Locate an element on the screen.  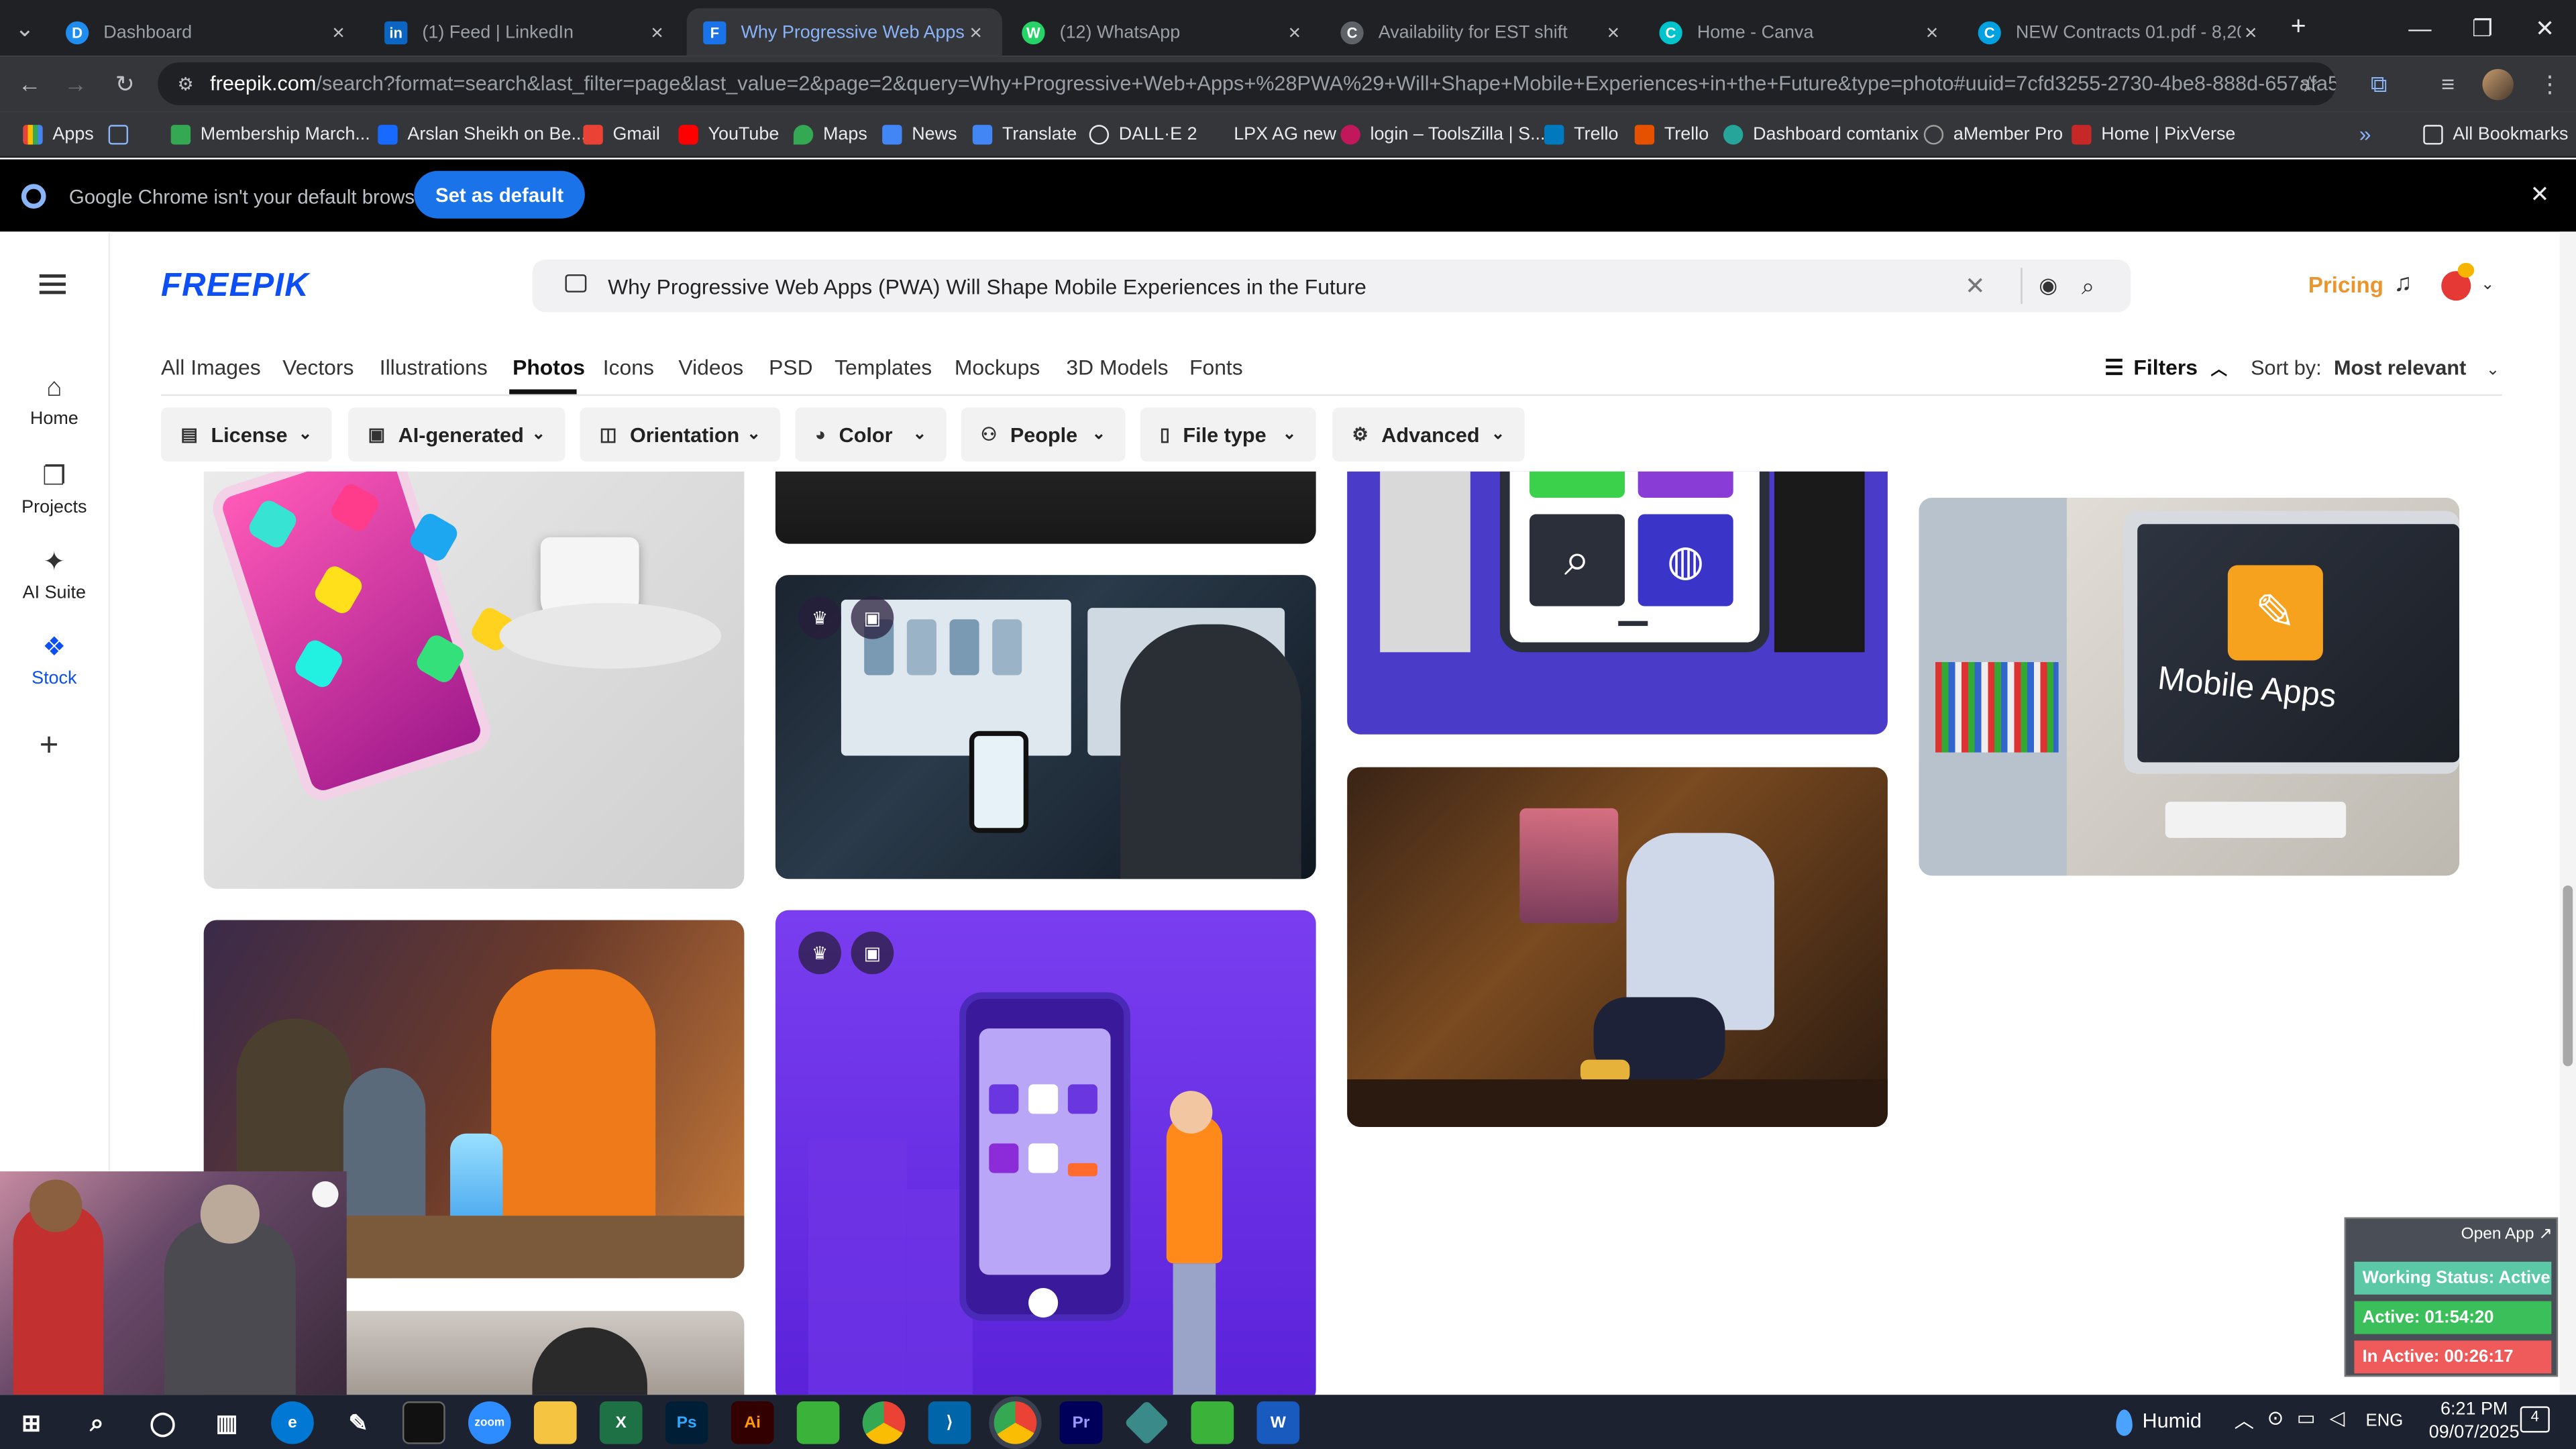
pen-icon: ✎ is located at coordinates (358, 1422).